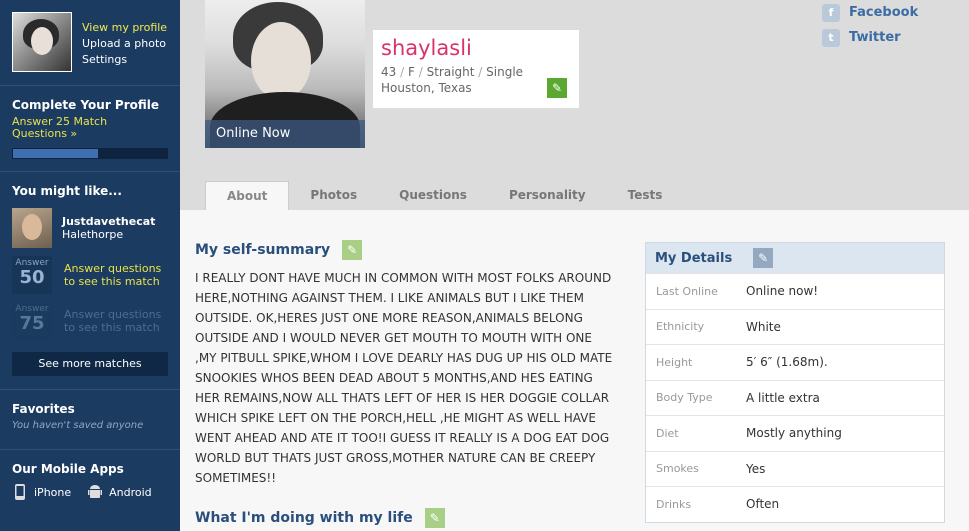 This screenshot has width=969, height=531. Describe the element at coordinates (450, 72) in the screenshot. I see `orientation: Straight` at that location.